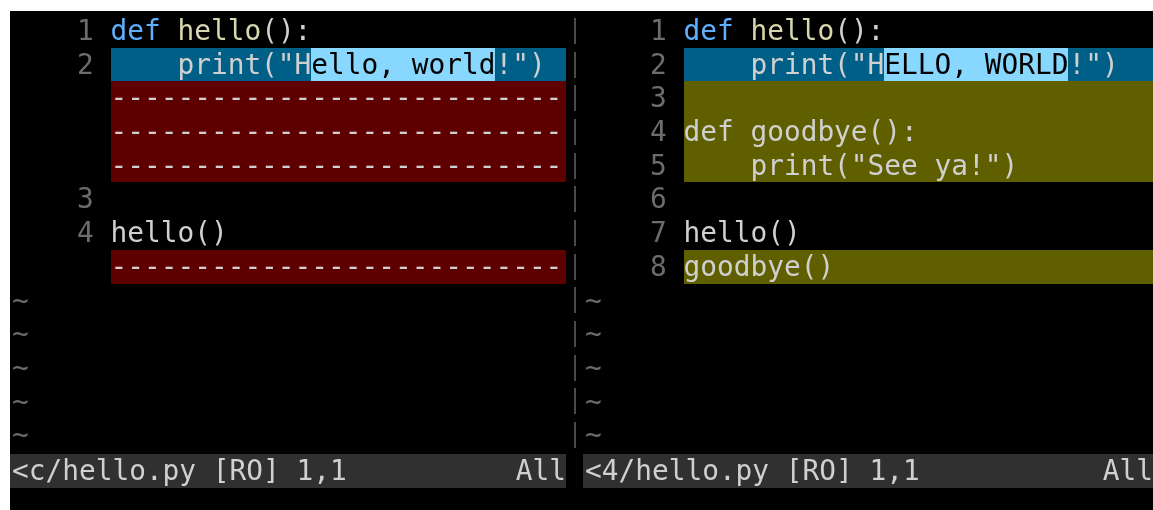  I want to click on line-number: 7, so click(658, 233).